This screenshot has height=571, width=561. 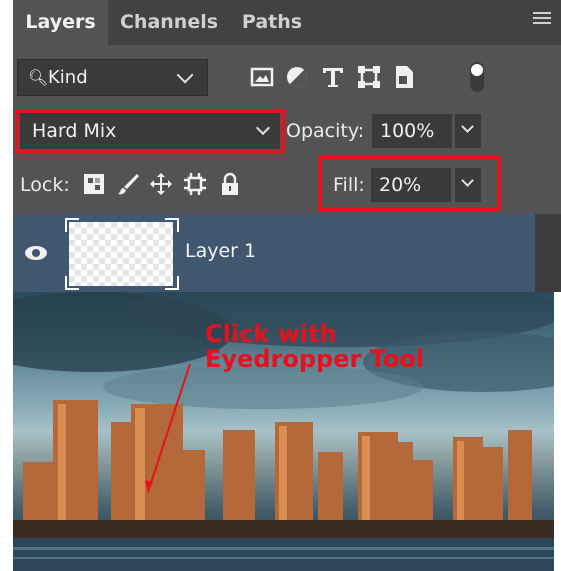 What do you see at coordinates (94, 184) in the screenshot?
I see `lock-transparent-pixels-icon` at bounding box center [94, 184].